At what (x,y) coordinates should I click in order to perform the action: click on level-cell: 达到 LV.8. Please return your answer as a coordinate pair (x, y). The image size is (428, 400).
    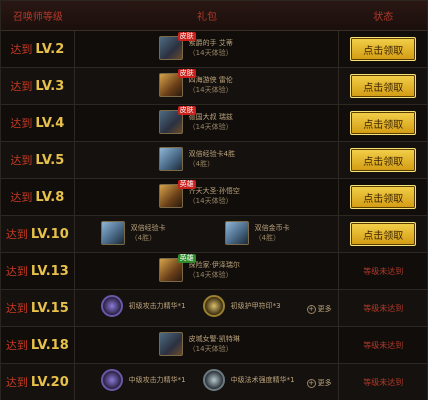
    Looking at the image, I should click on (38, 197).